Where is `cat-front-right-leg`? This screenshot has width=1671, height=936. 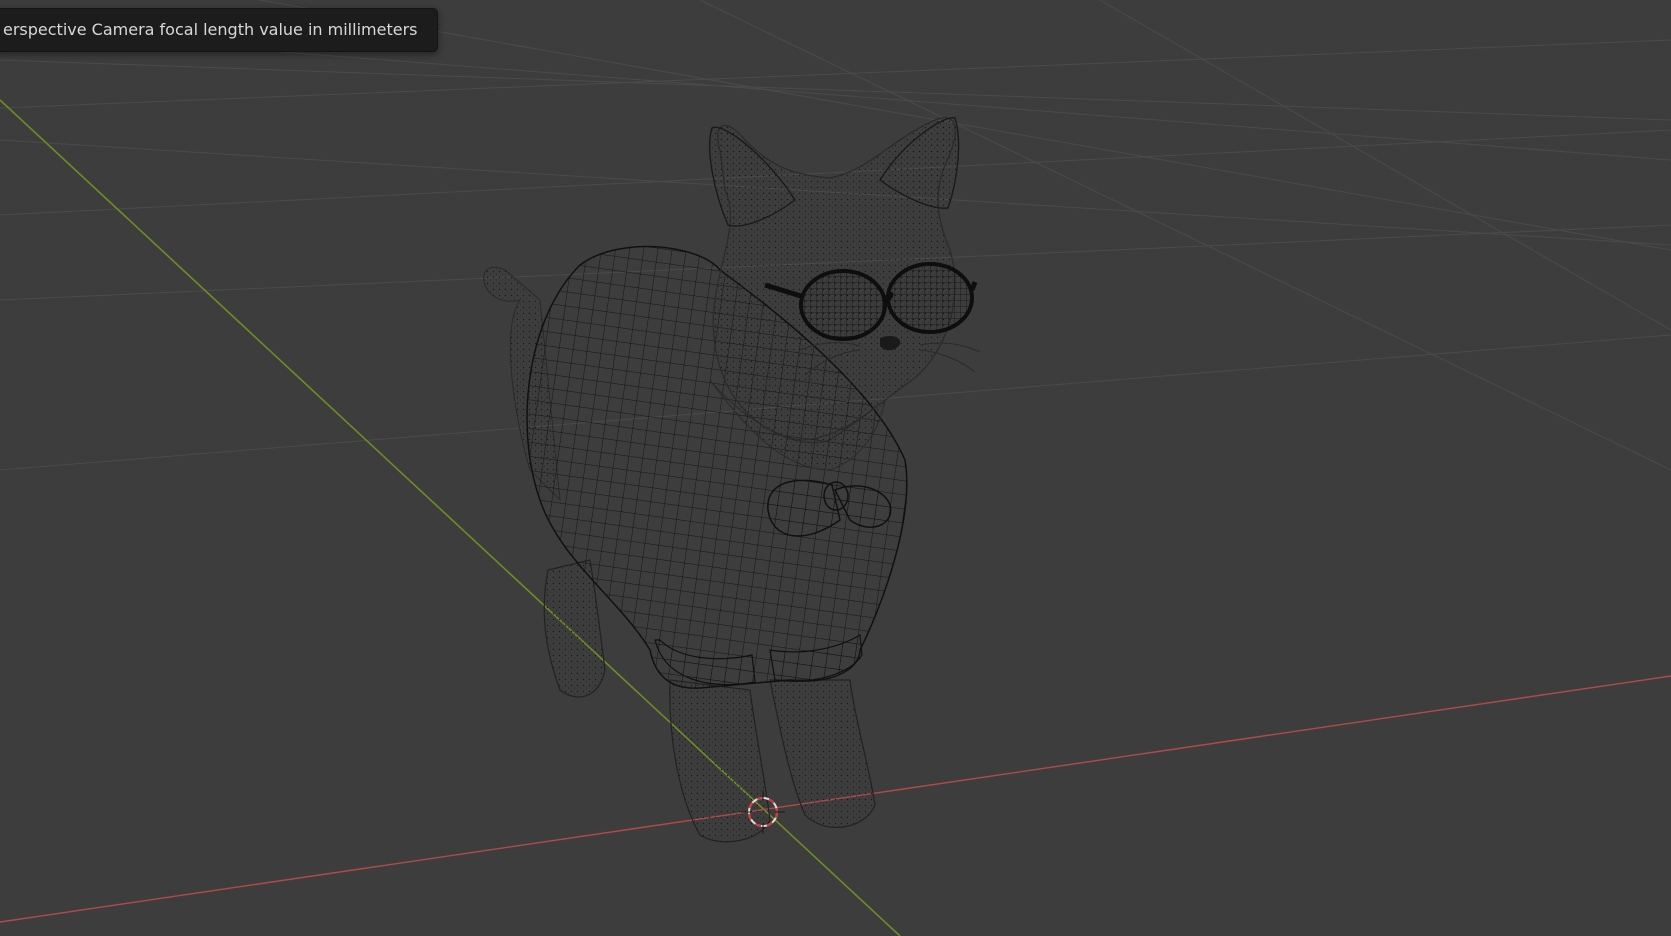 cat-front-right-leg is located at coordinates (822, 753).